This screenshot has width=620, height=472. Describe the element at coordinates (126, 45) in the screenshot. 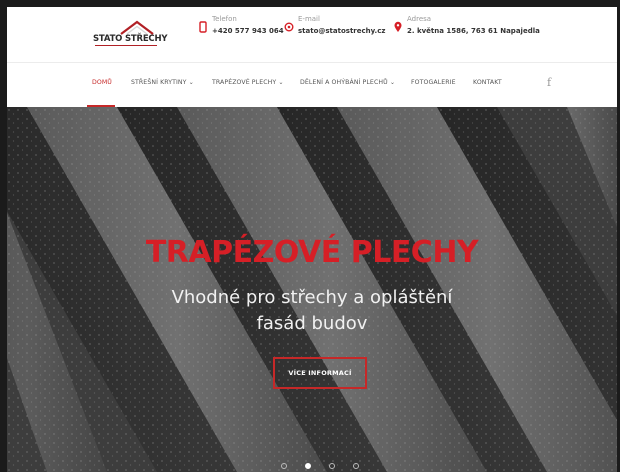

I see `brand-underline` at that location.